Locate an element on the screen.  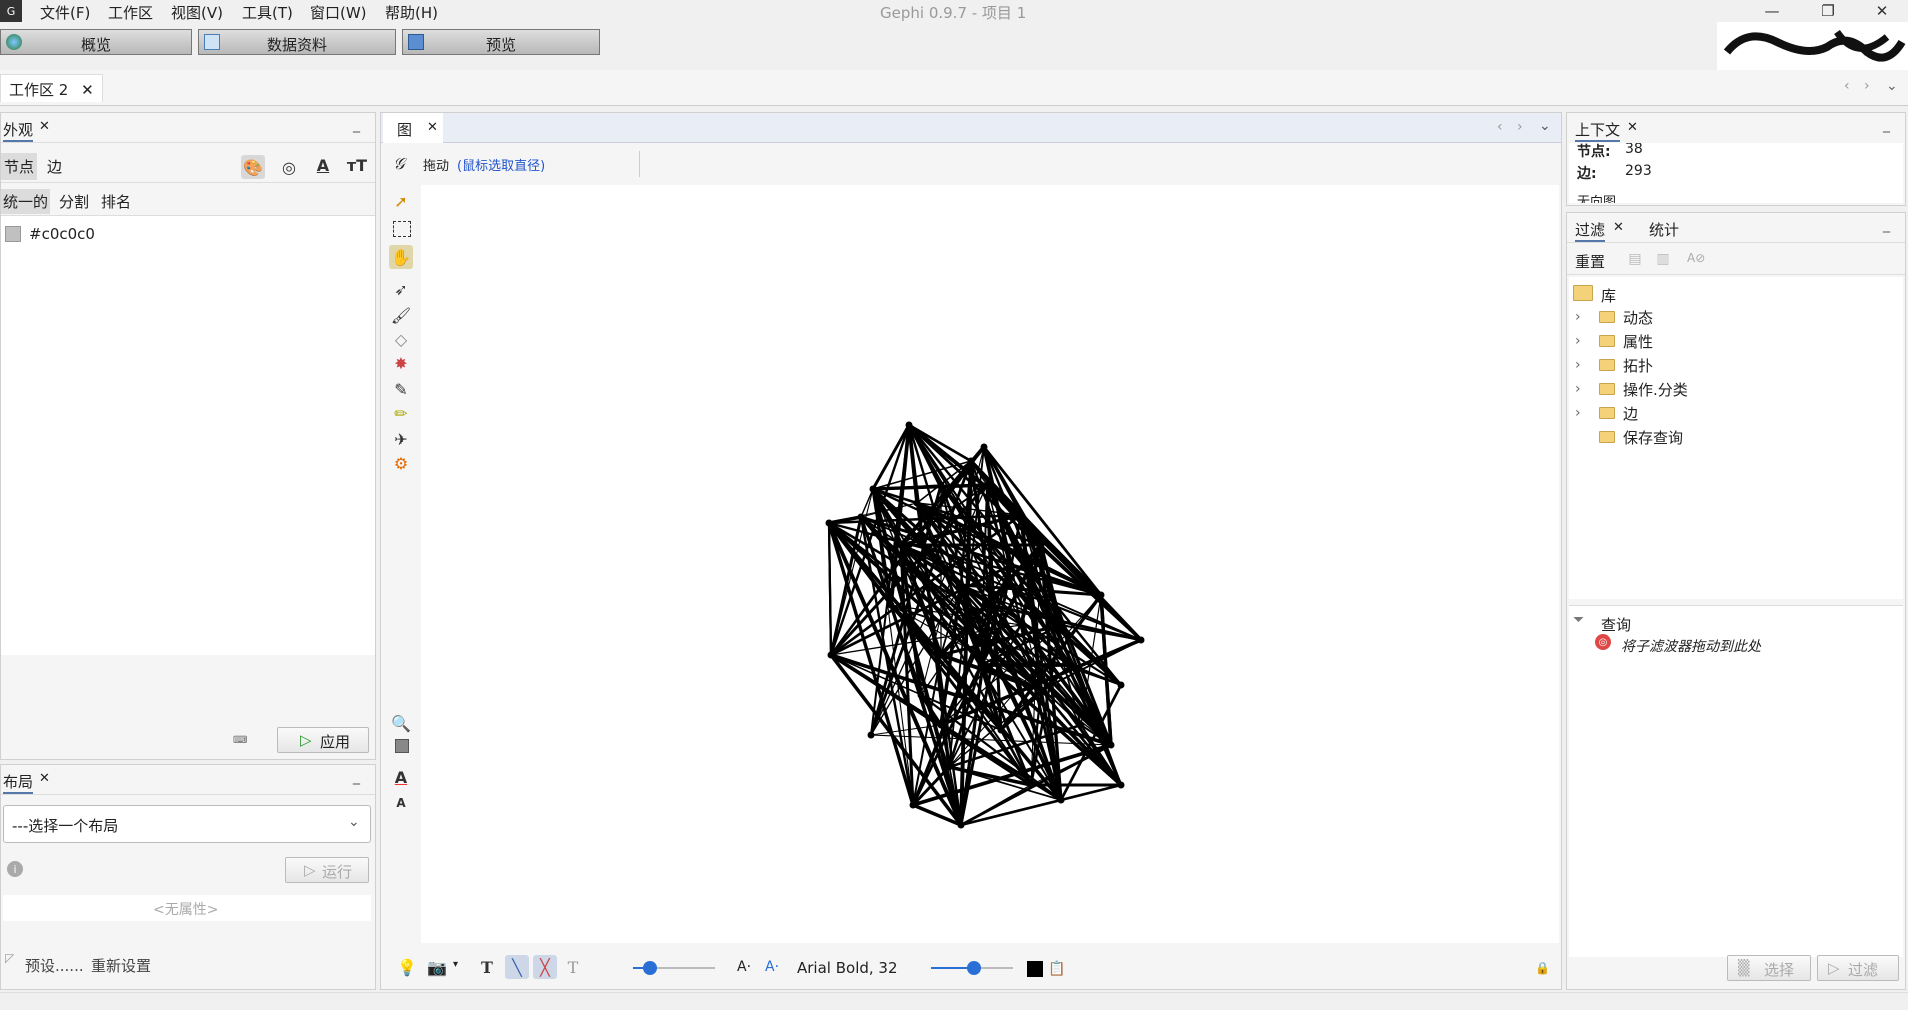
lock-icon: 🔒 is located at coordinates (1542, 968).